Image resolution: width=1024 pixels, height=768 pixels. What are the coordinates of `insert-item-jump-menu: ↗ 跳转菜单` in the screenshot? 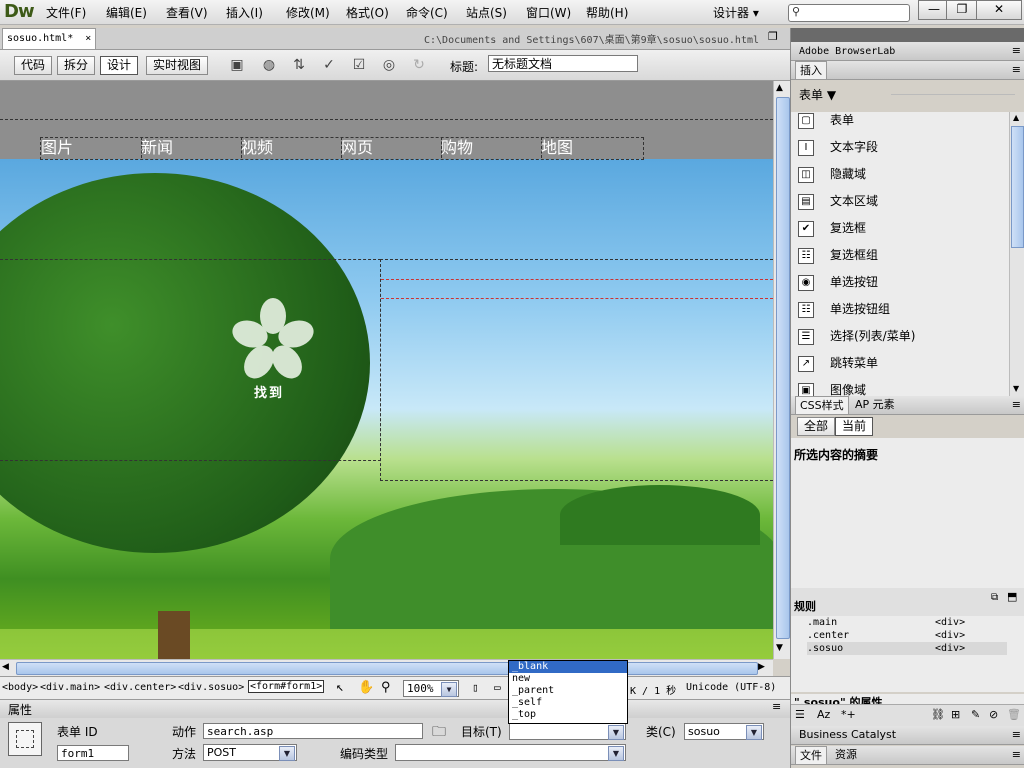 It's located at (900, 363).